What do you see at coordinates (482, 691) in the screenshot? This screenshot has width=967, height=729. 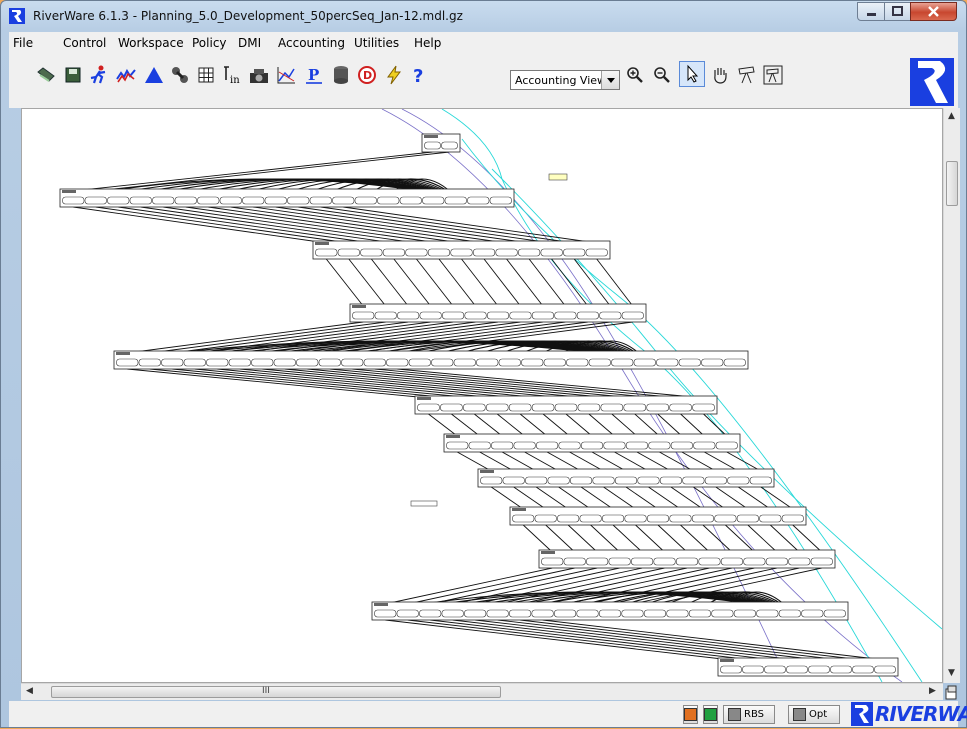 I see `horizontal-scrollbar: ◀ III ▶` at bounding box center [482, 691].